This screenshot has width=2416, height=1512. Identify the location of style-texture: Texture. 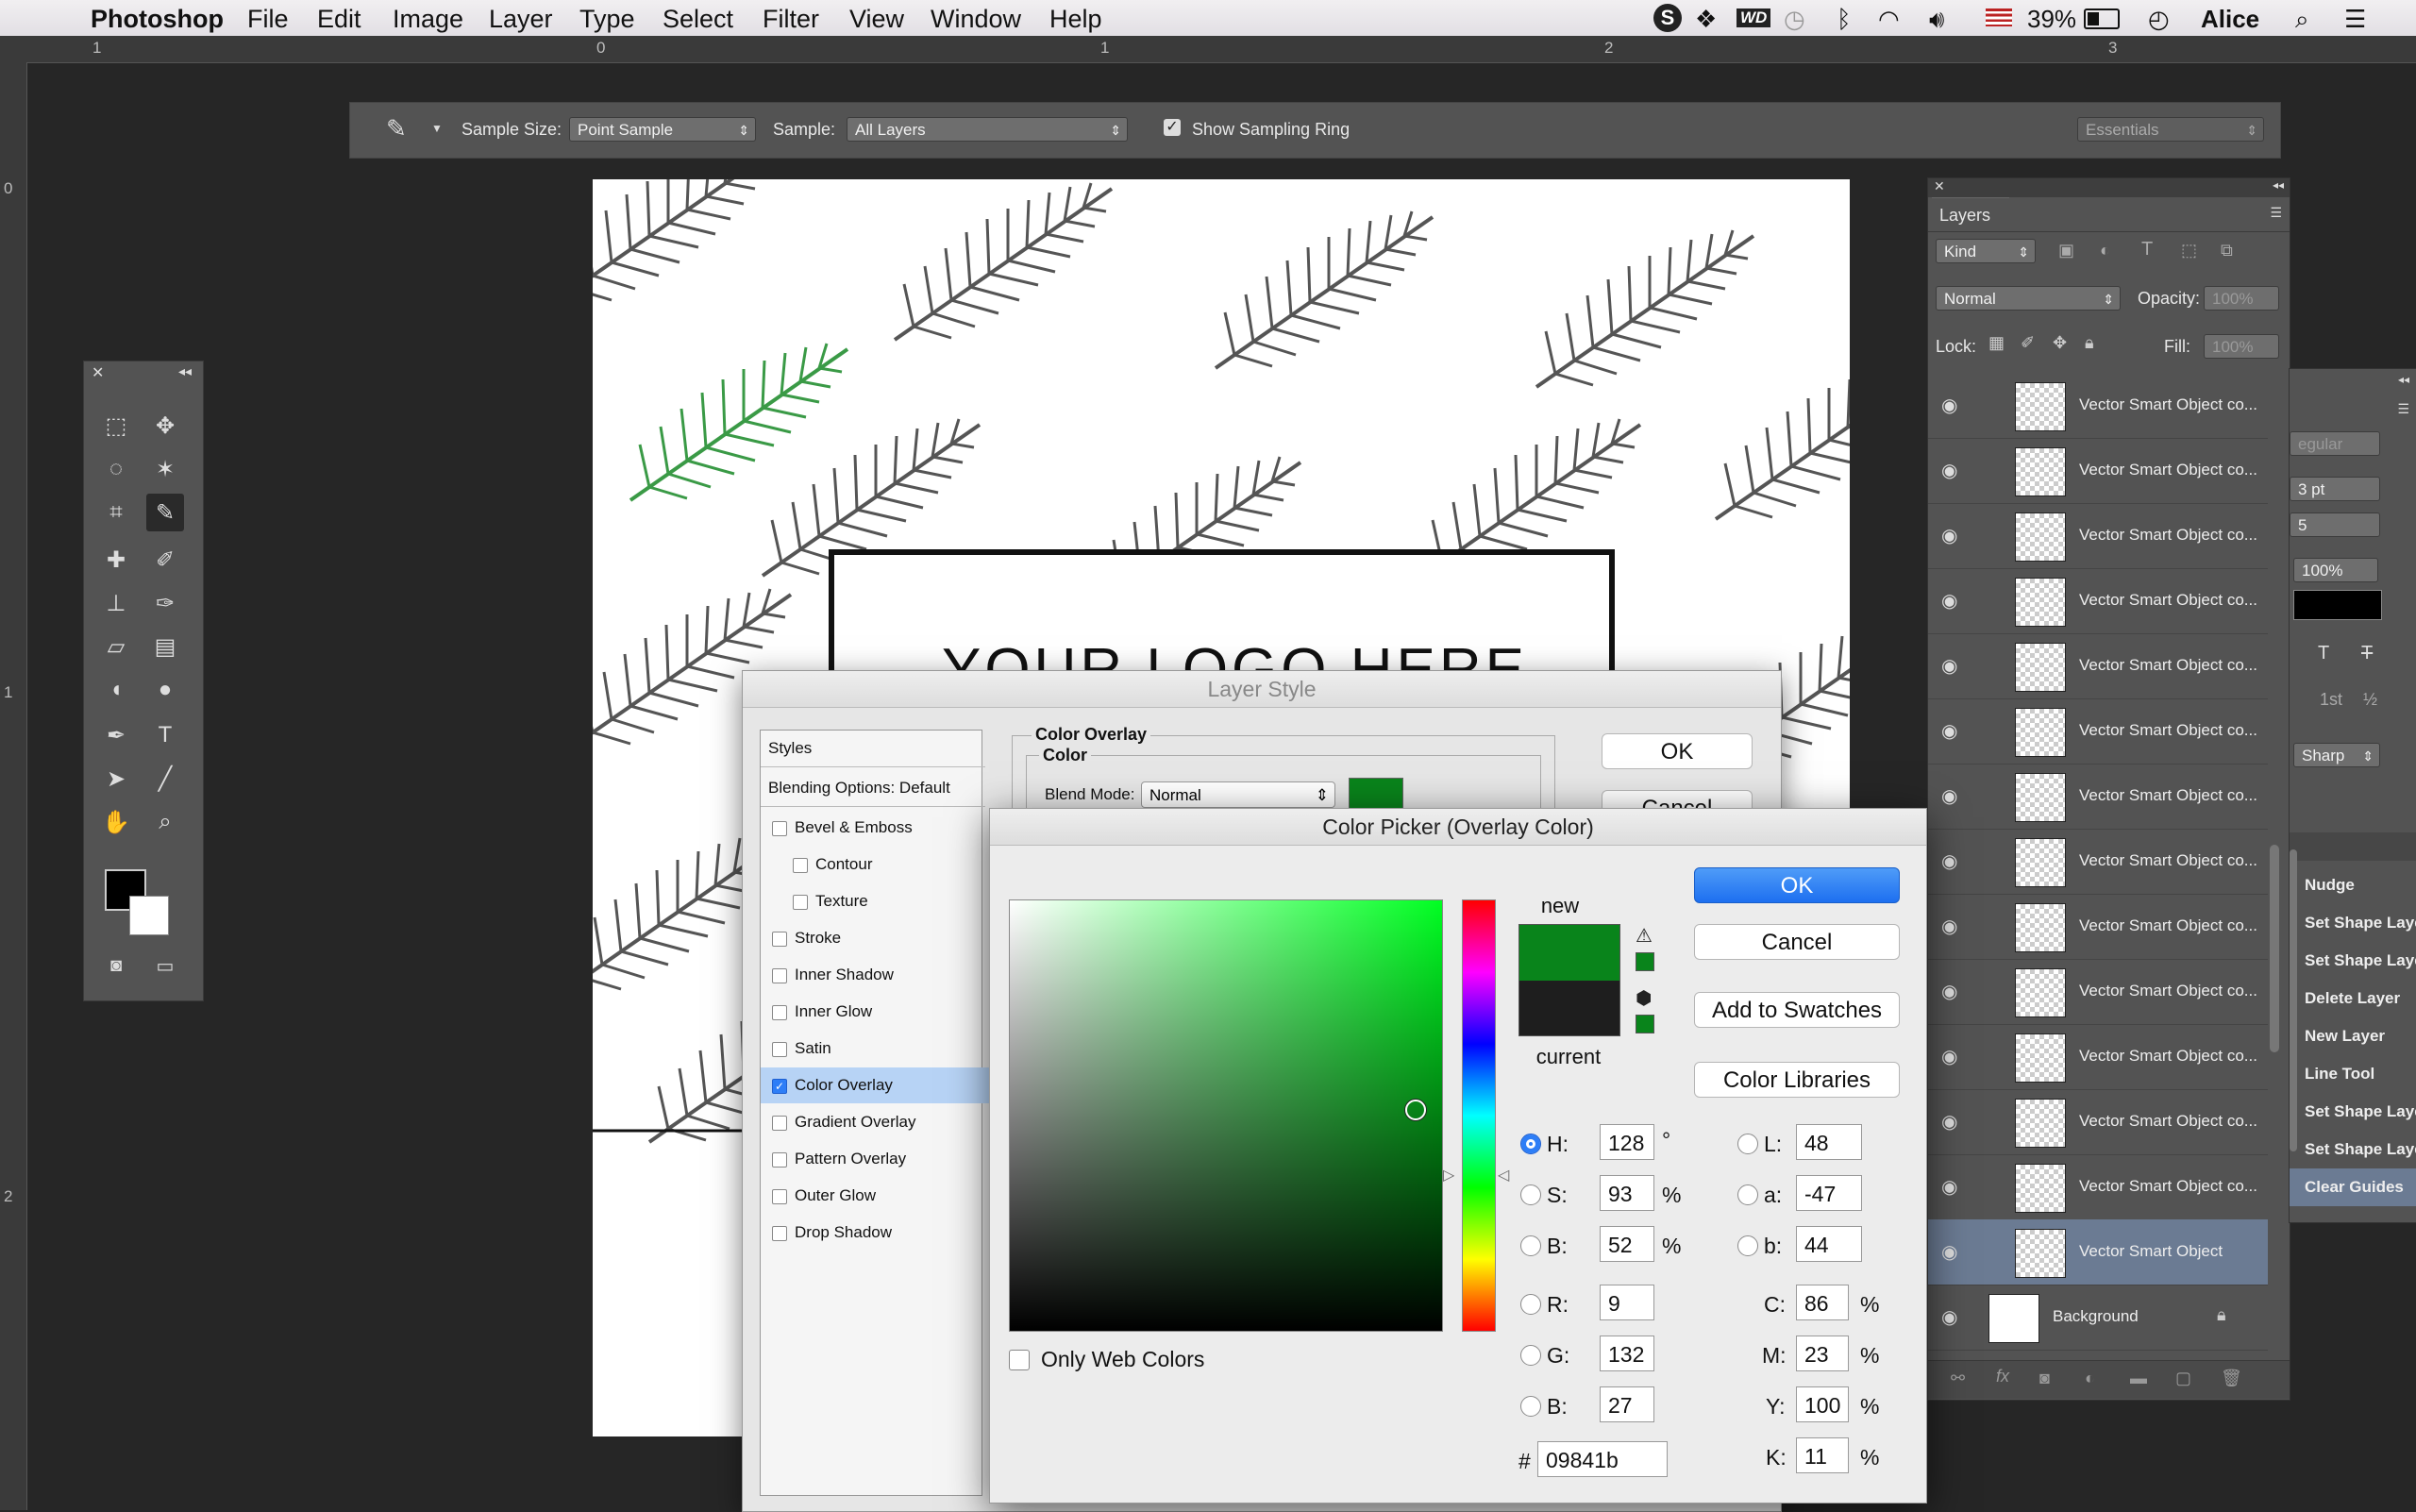
(885, 901).